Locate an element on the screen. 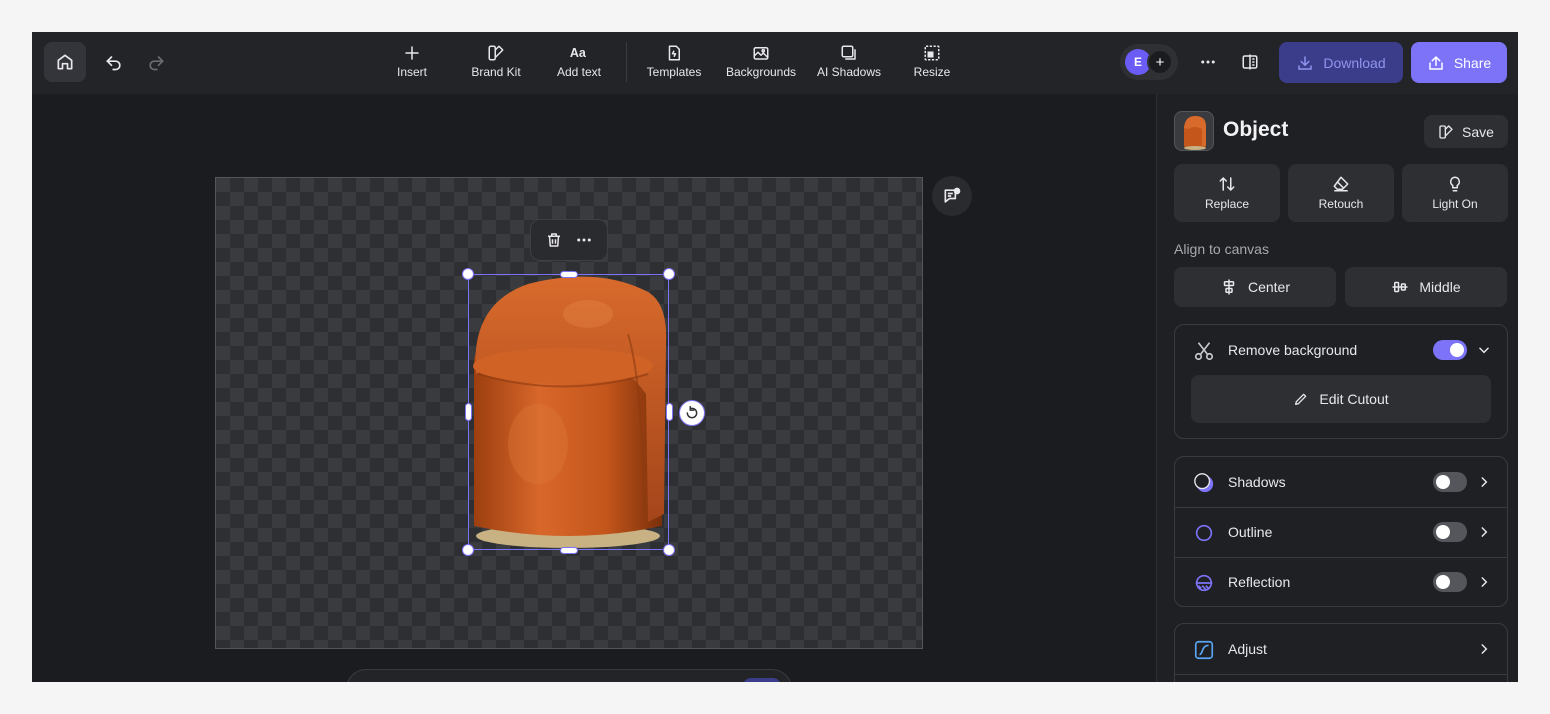 The width and height of the screenshot is (1550, 714). resize-handle-bottom is located at coordinates (569, 550).